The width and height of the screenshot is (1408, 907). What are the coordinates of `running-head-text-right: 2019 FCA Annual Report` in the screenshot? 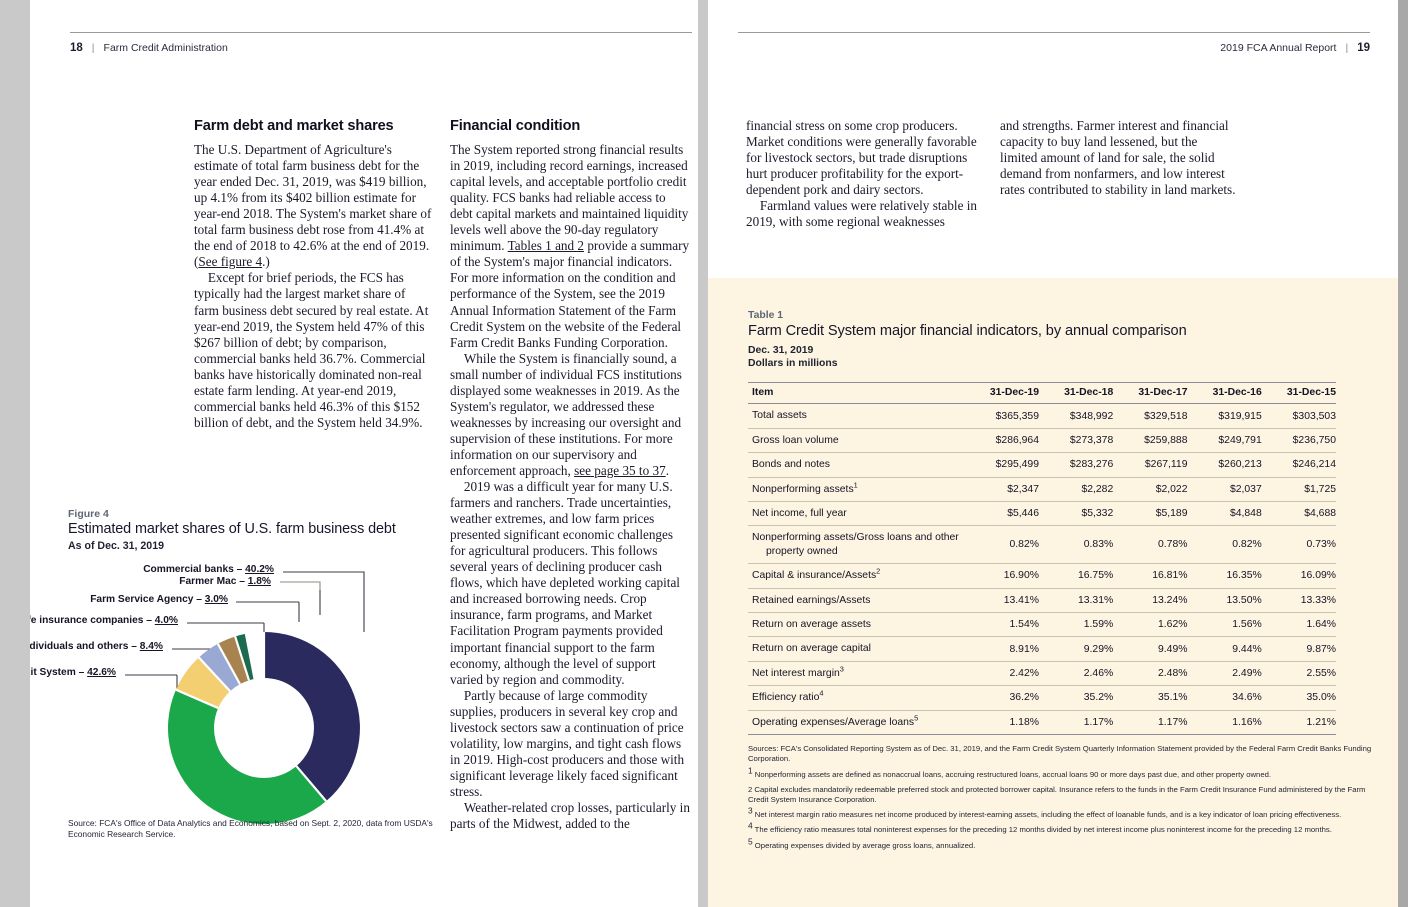 It's located at (1278, 48).